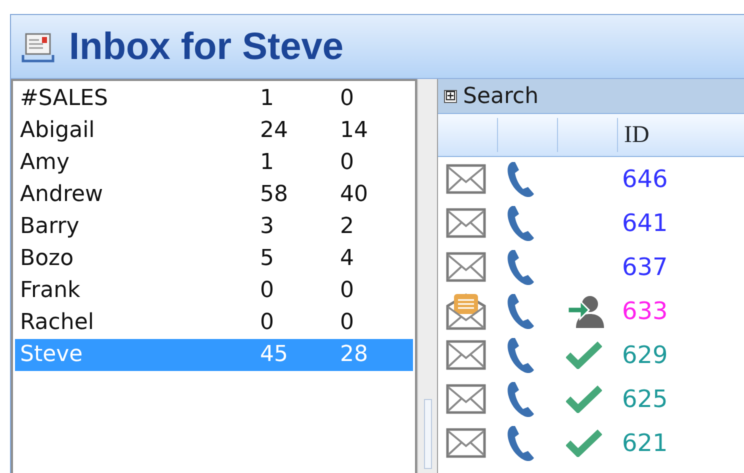 This screenshot has width=744, height=473. I want to click on window-title: Inbox for Steve, so click(206, 47).